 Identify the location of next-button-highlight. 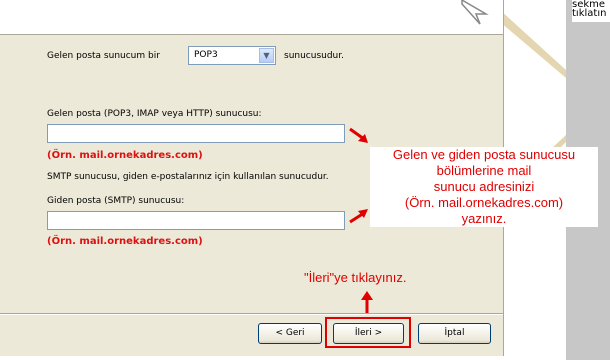
(368, 332).